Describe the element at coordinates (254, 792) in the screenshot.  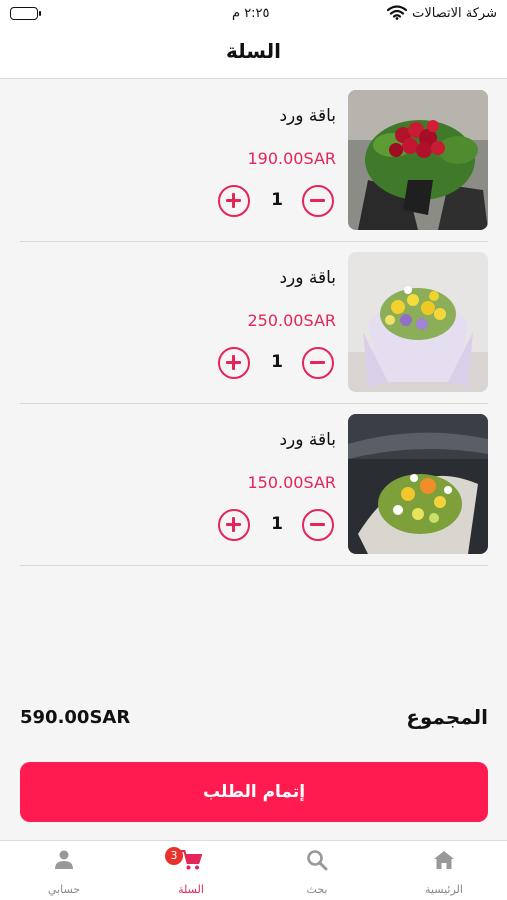
I see `checkout-button: إتمام الطلب` at that location.